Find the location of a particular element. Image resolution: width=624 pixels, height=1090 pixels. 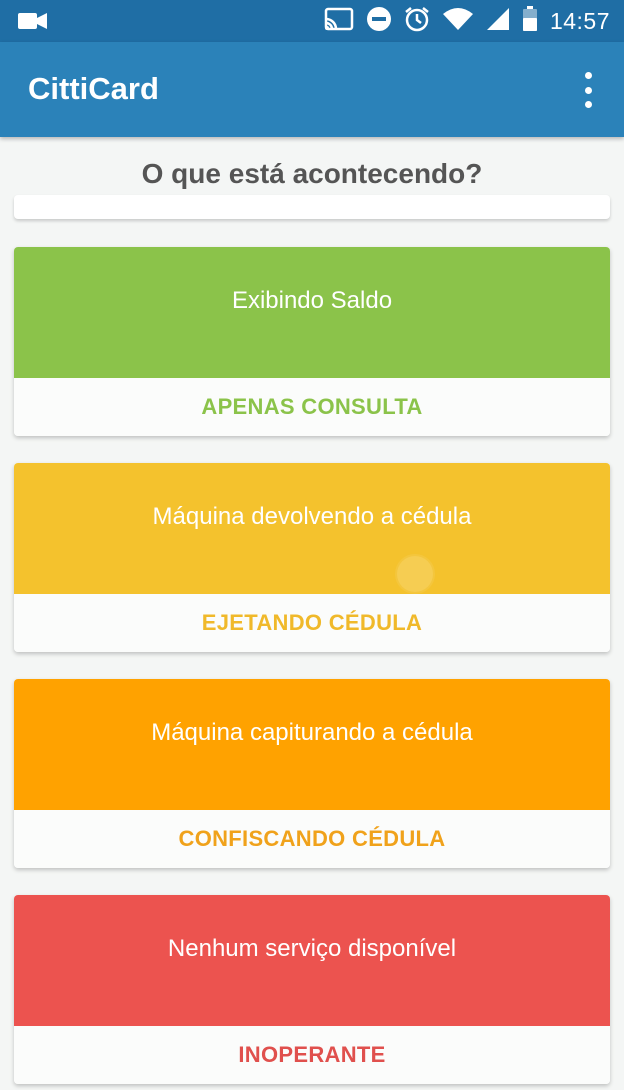

card-description-area: Máquina devolvendo a cédula is located at coordinates (312, 528).